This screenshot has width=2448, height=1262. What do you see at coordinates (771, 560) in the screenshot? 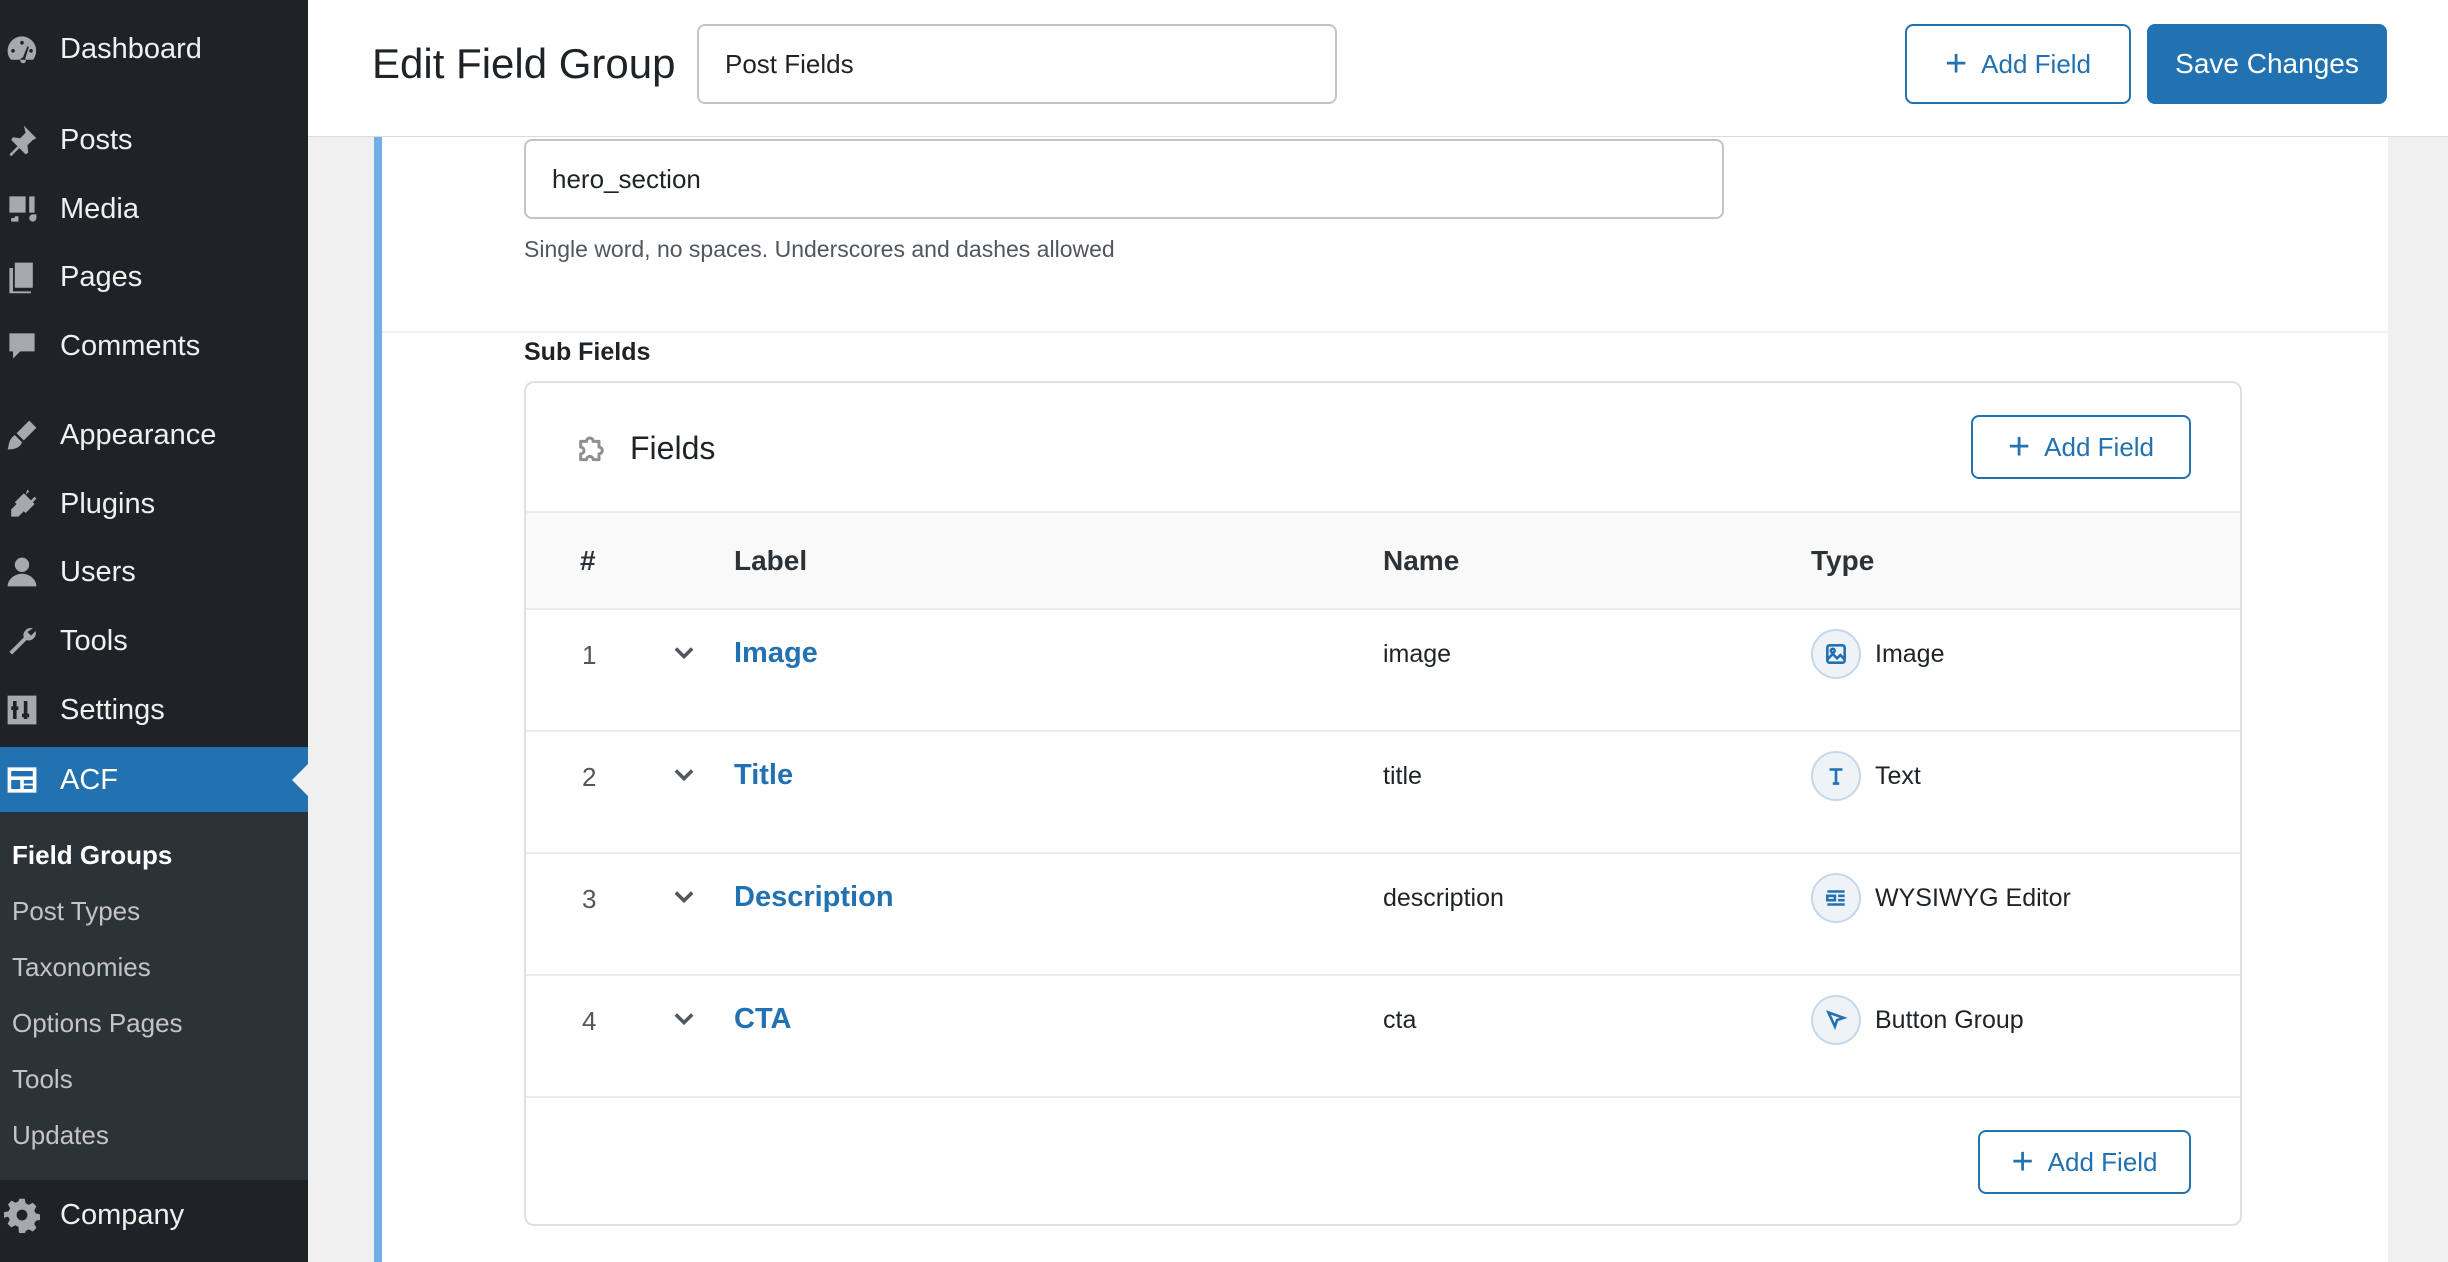
I see `column-header-label: Label` at bounding box center [771, 560].